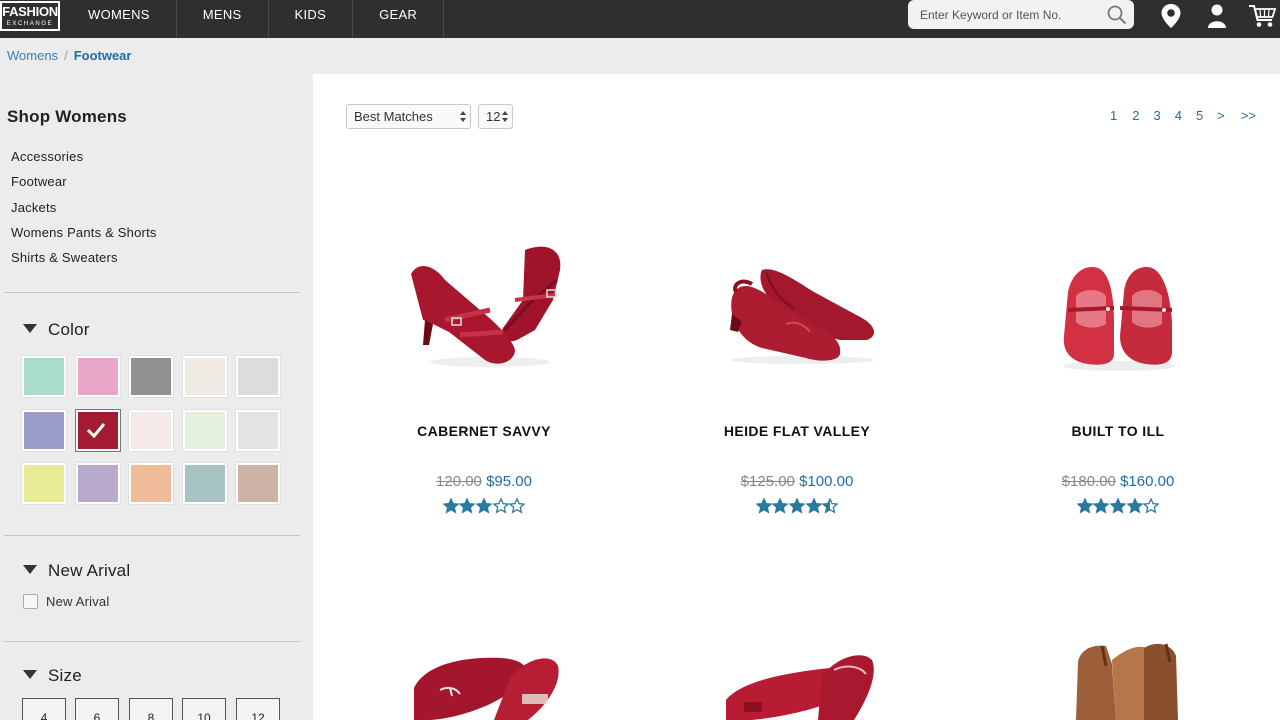  I want to click on category-womens-pants-shorts: Womens Pants & Shorts, so click(84, 237).